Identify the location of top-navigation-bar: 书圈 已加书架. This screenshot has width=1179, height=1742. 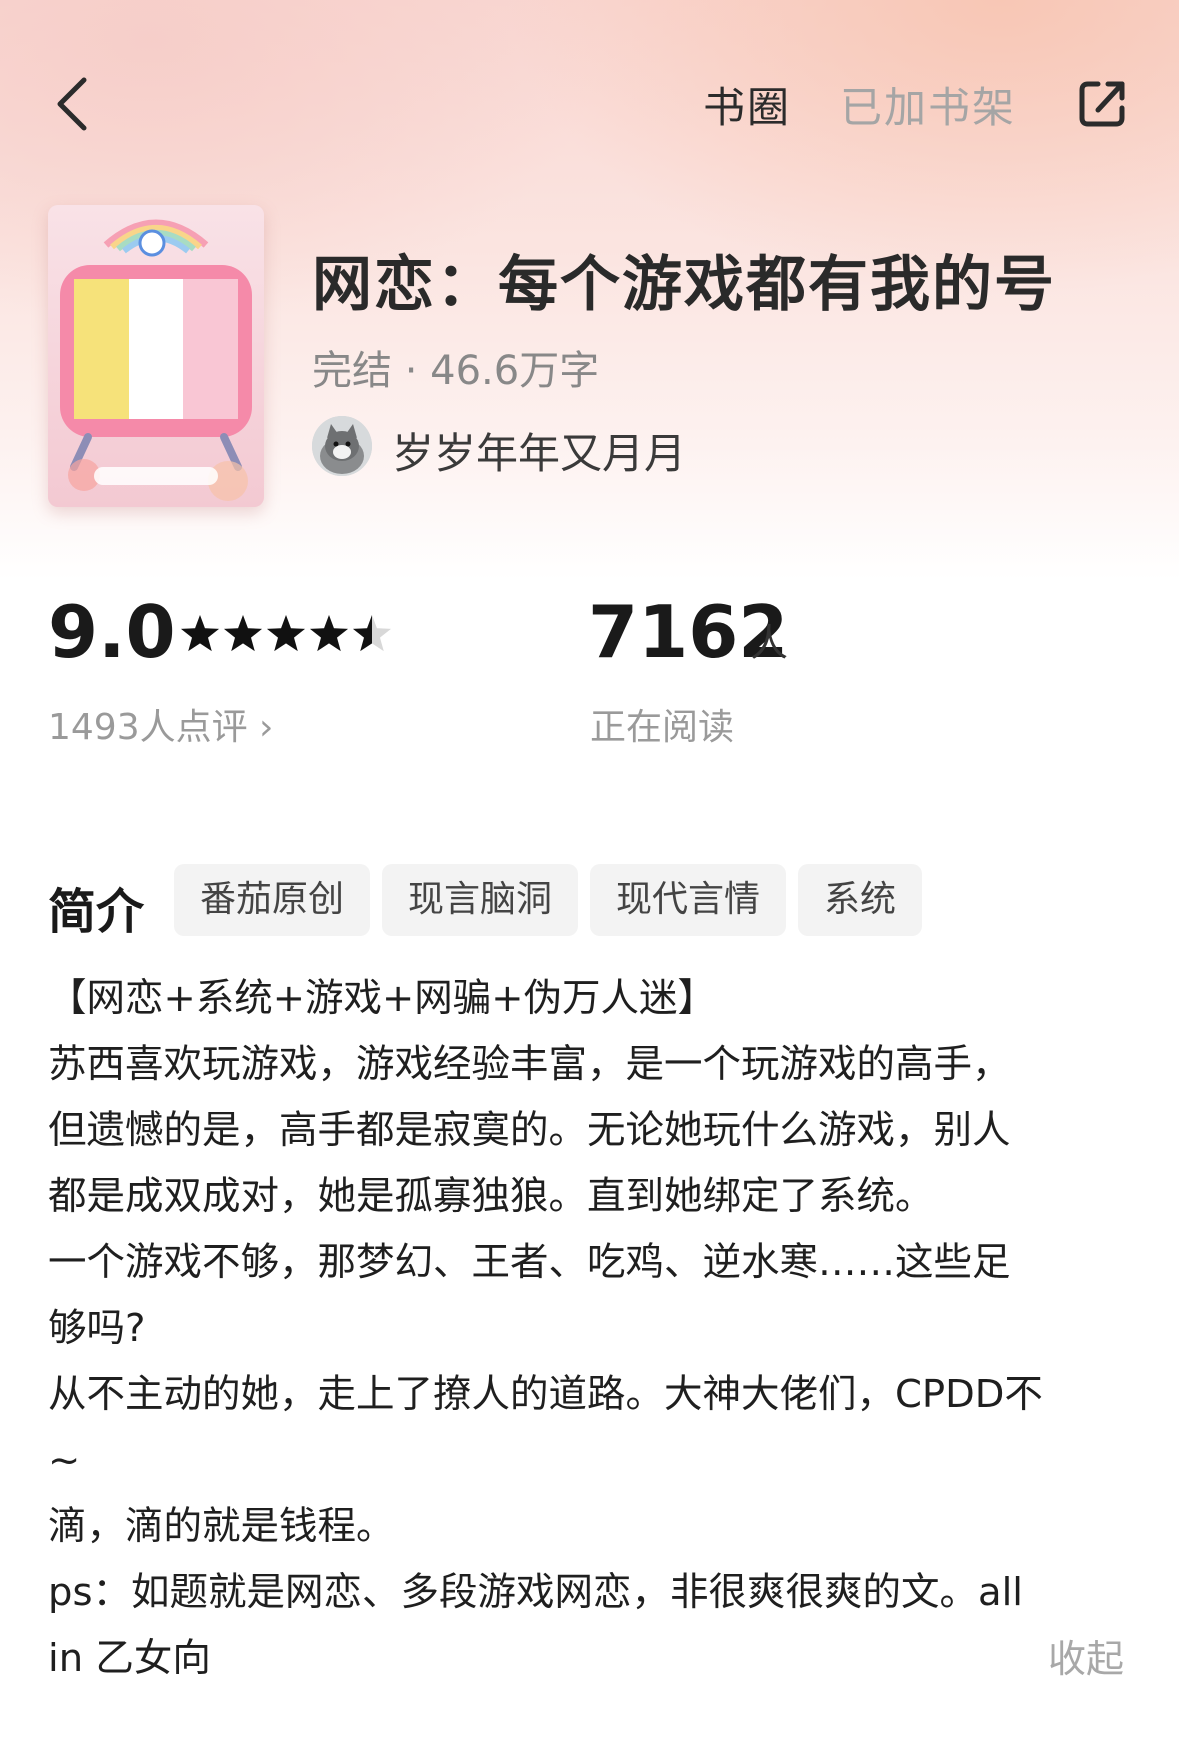
(589, 105).